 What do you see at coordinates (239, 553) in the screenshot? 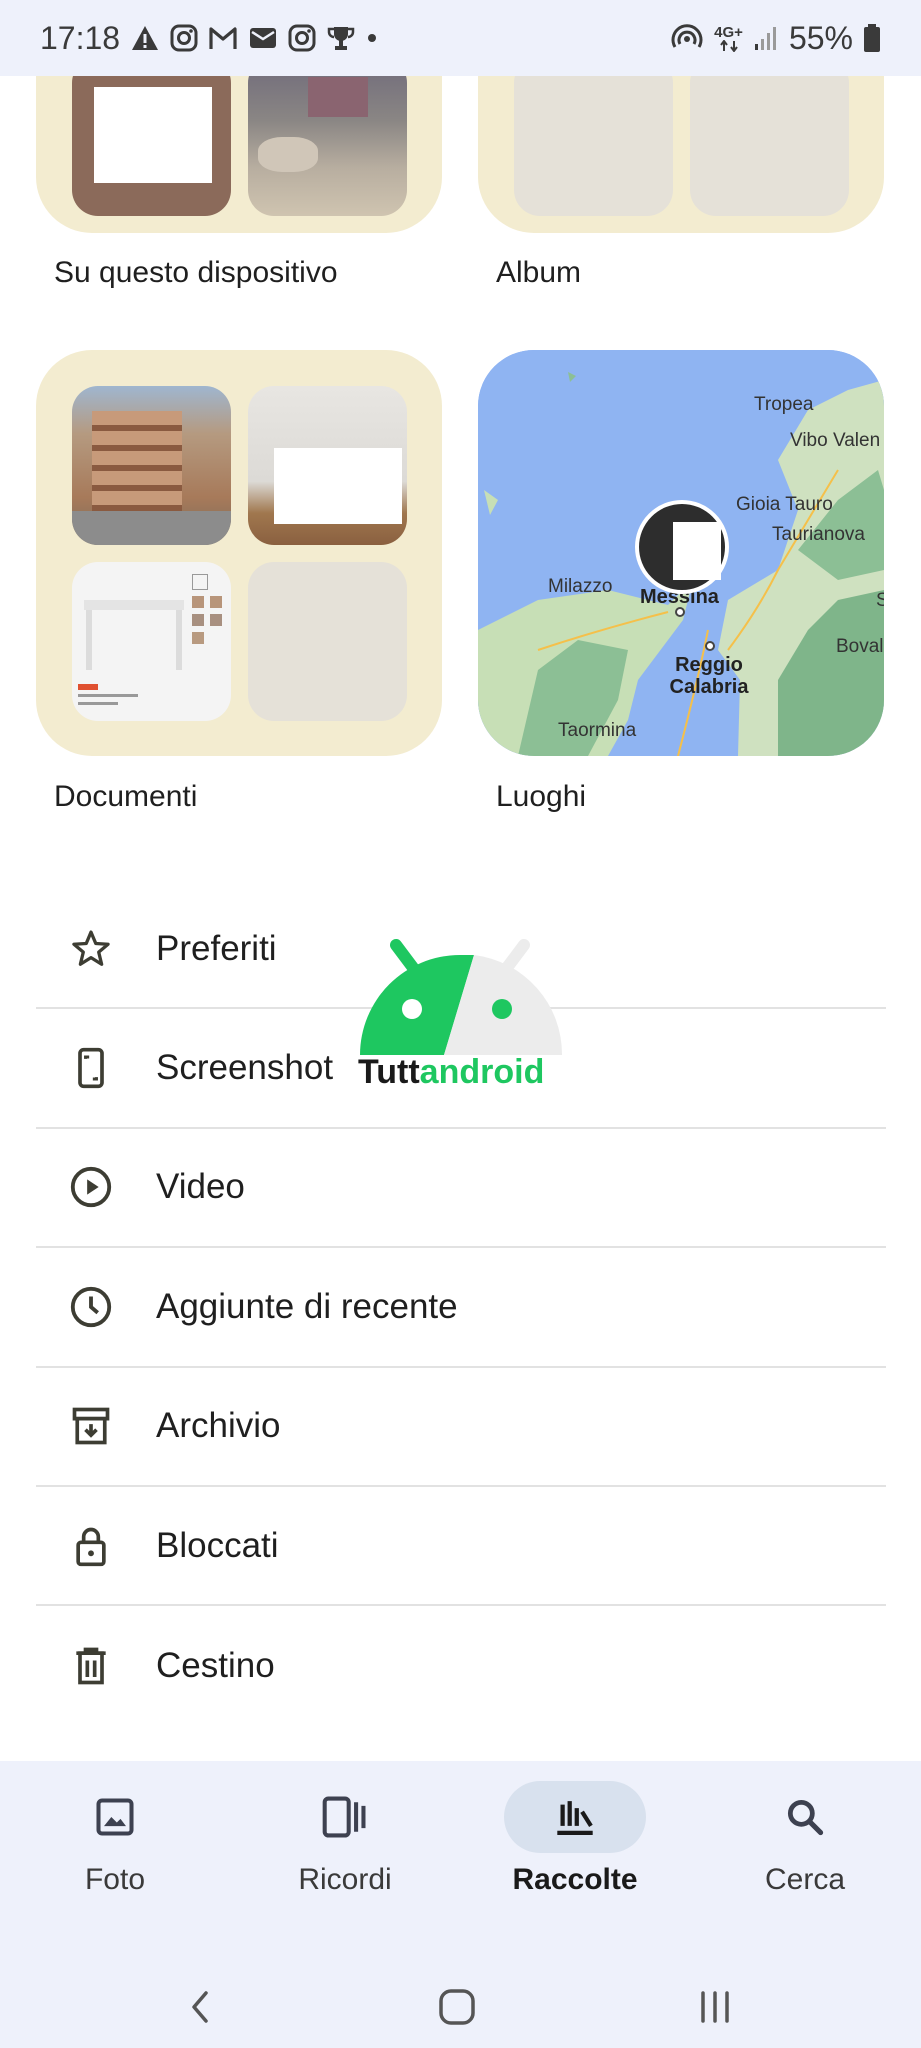
I see `collection-tile-documents` at bounding box center [239, 553].